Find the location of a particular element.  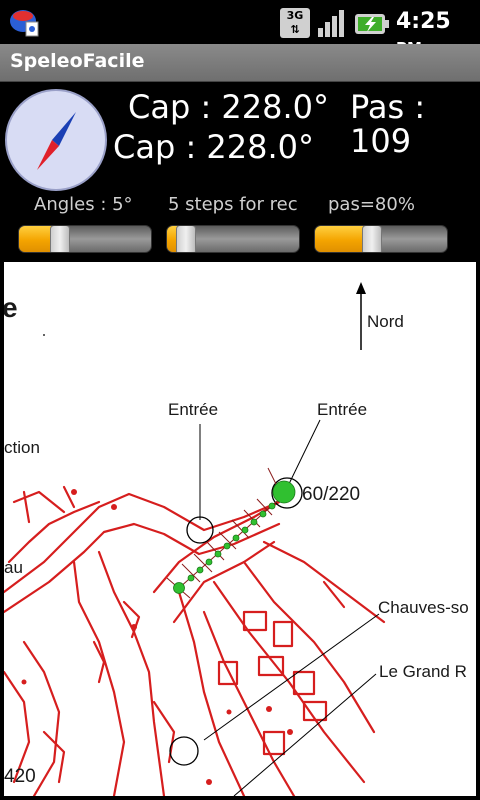

map-label-entree-left: Entrée is located at coordinates (193, 409).